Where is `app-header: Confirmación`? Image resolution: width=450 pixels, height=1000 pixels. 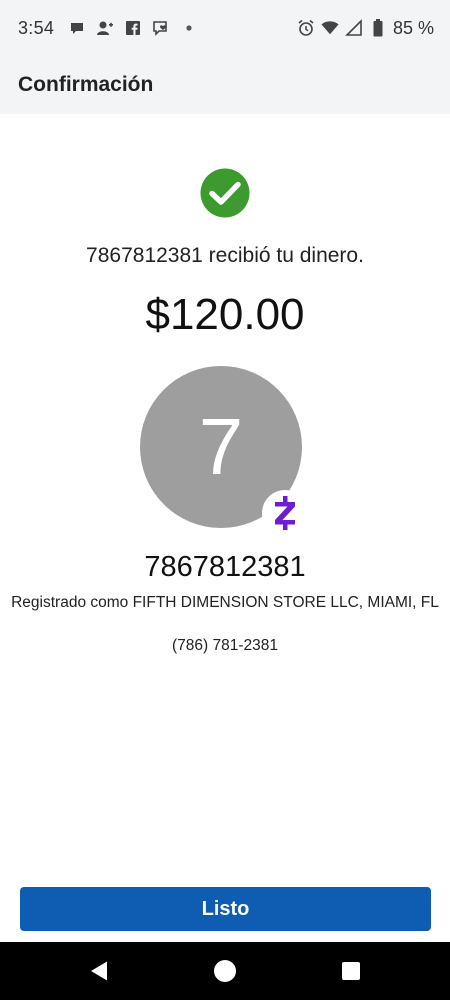
app-header: Confirmación is located at coordinates (225, 85).